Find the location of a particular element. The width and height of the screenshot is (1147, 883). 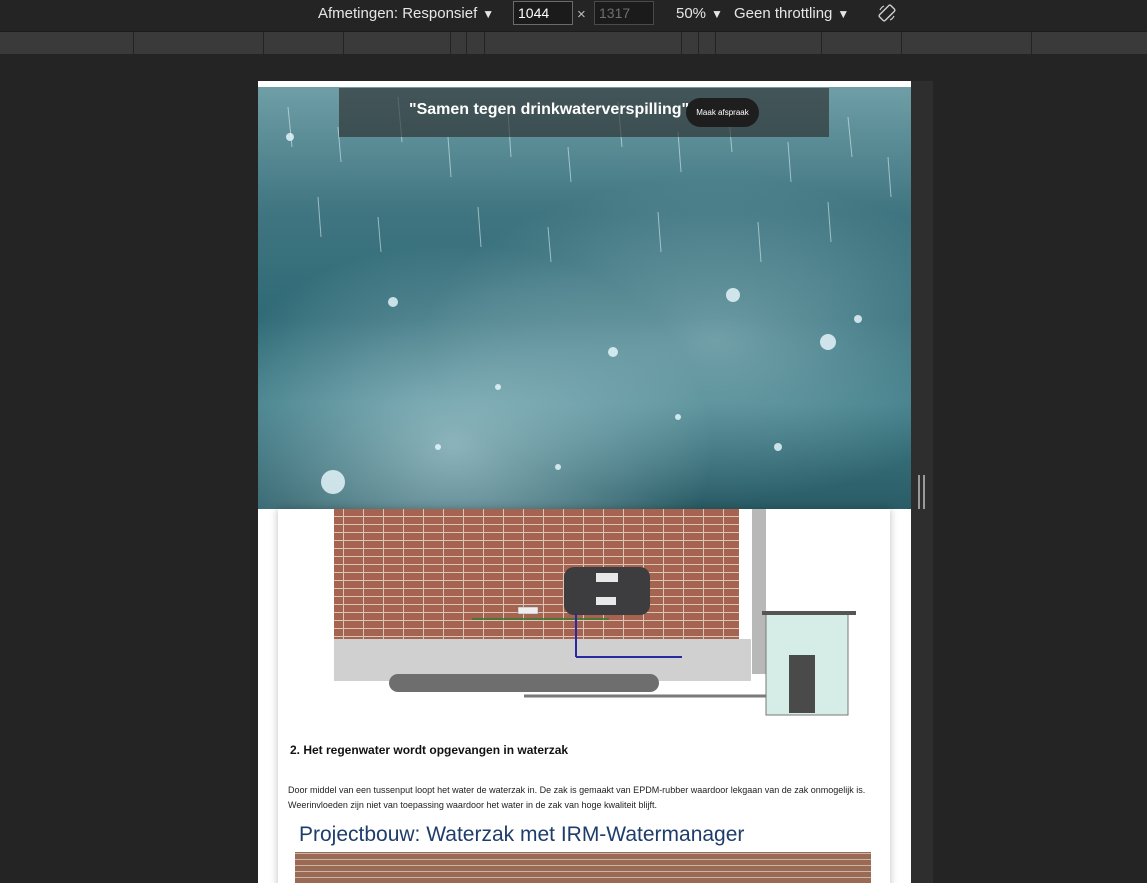

waterzak-diagram is located at coordinates (595, 612).